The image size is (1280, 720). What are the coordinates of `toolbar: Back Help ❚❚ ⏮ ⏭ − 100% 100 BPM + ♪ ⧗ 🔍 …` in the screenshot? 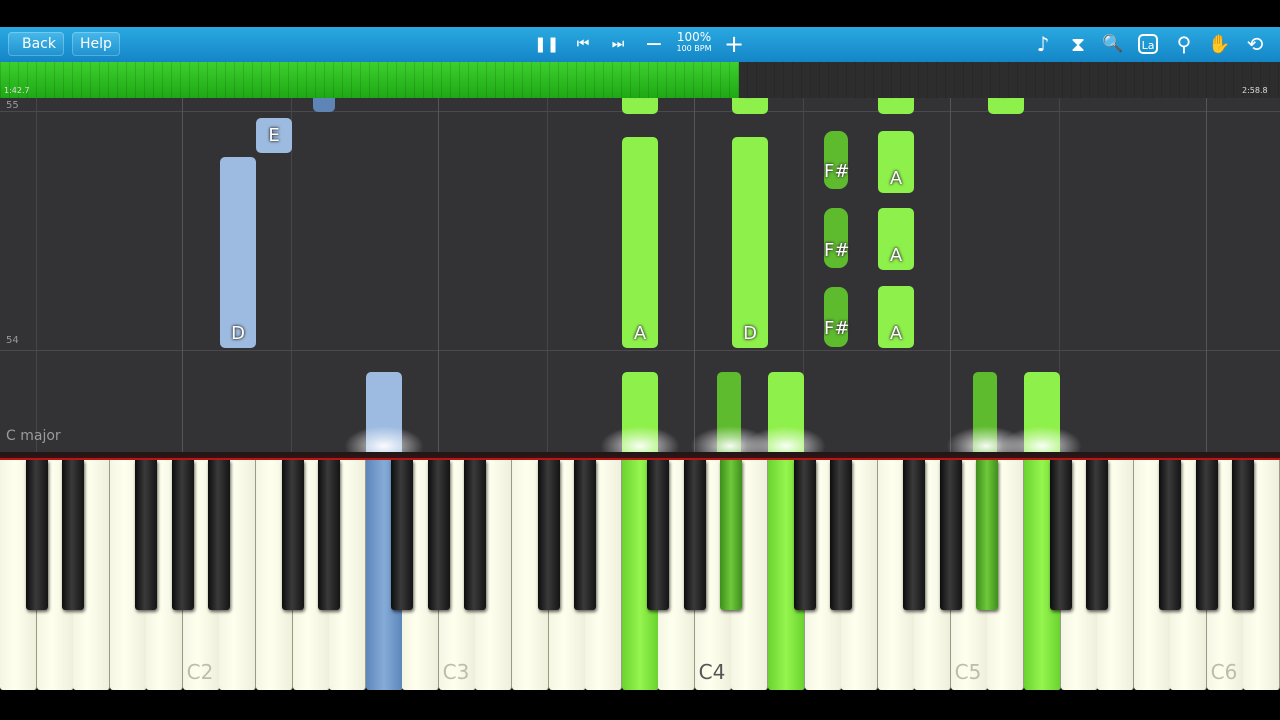 It's located at (640, 45).